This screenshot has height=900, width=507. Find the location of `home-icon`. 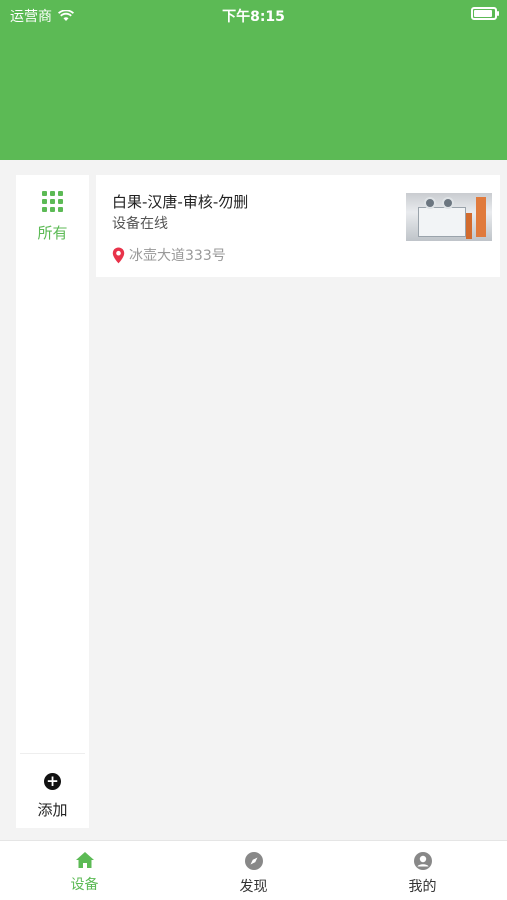

home-icon is located at coordinates (84, 860).